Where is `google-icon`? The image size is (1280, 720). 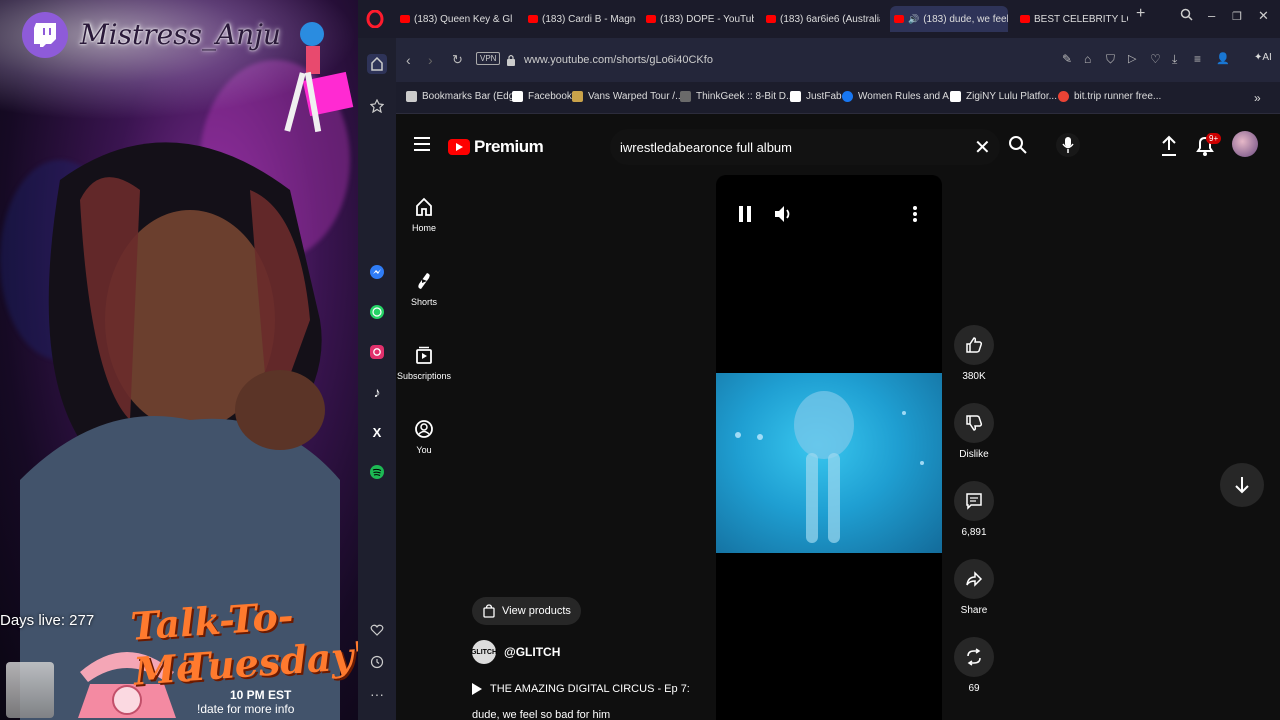
google-icon is located at coordinates (1063, 96).